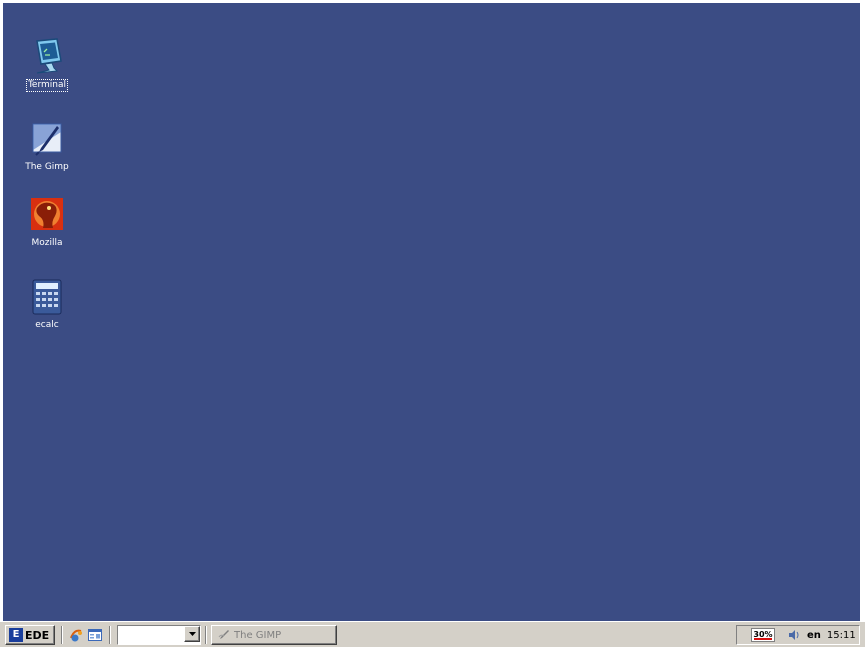 This screenshot has width=865, height=647. What do you see at coordinates (794, 635) in the screenshot?
I see `speaker-icon` at bounding box center [794, 635].